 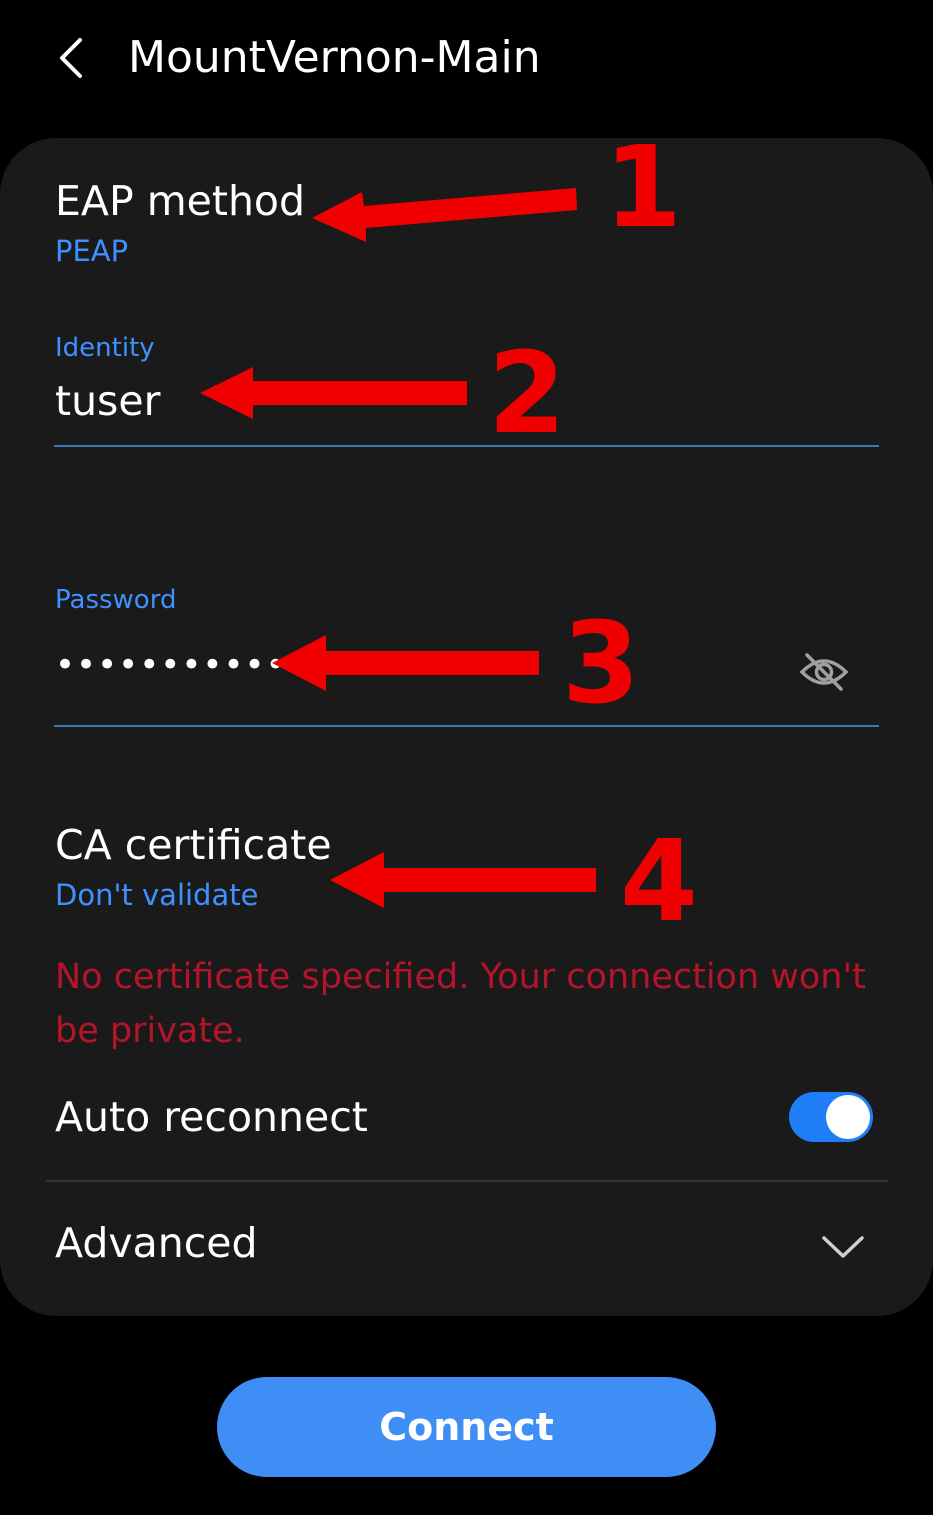 What do you see at coordinates (843, 1245) in the screenshot?
I see `chevron-down-icon` at bounding box center [843, 1245].